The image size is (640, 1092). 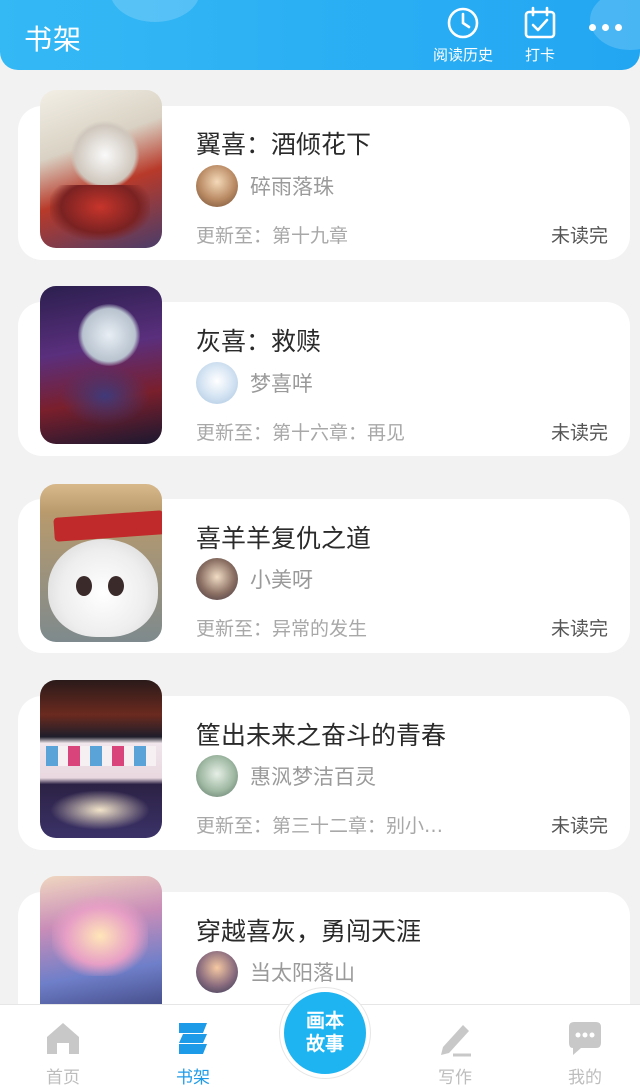 What do you see at coordinates (283, 537) in the screenshot?
I see `book-title: 喜羊羊复仇之道` at bounding box center [283, 537].